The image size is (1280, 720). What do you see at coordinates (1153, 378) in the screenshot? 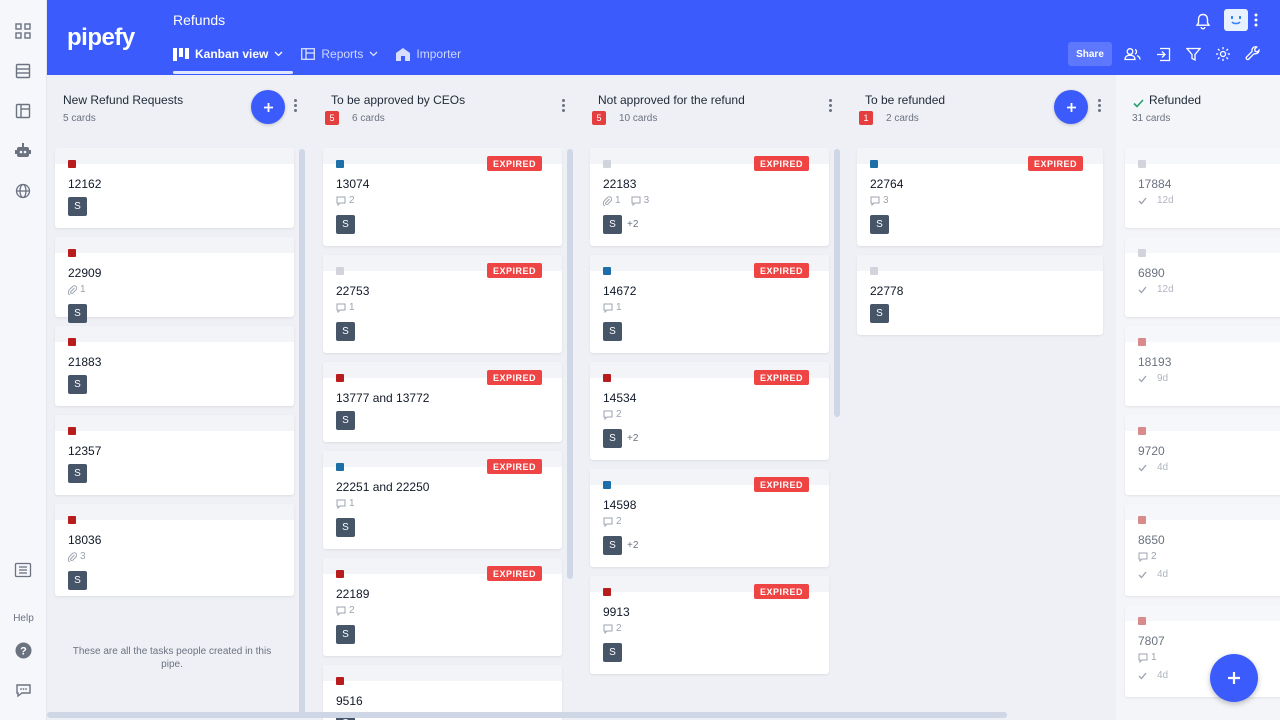
I see `done-time: 9d` at bounding box center [1153, 378].